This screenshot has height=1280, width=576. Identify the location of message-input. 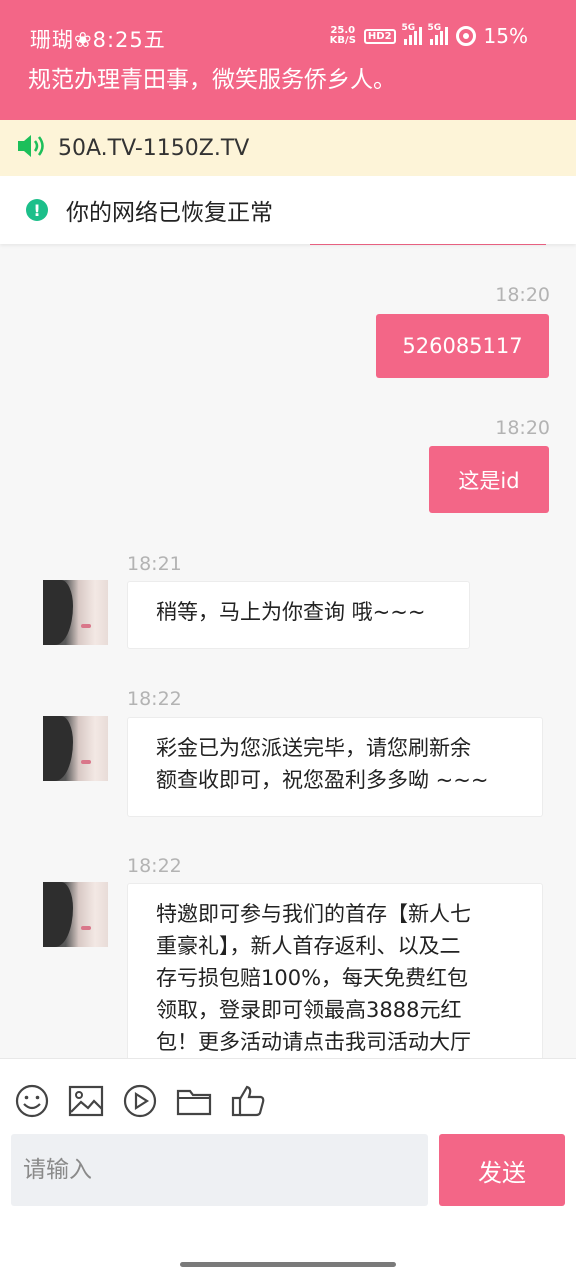
(219, 1170).